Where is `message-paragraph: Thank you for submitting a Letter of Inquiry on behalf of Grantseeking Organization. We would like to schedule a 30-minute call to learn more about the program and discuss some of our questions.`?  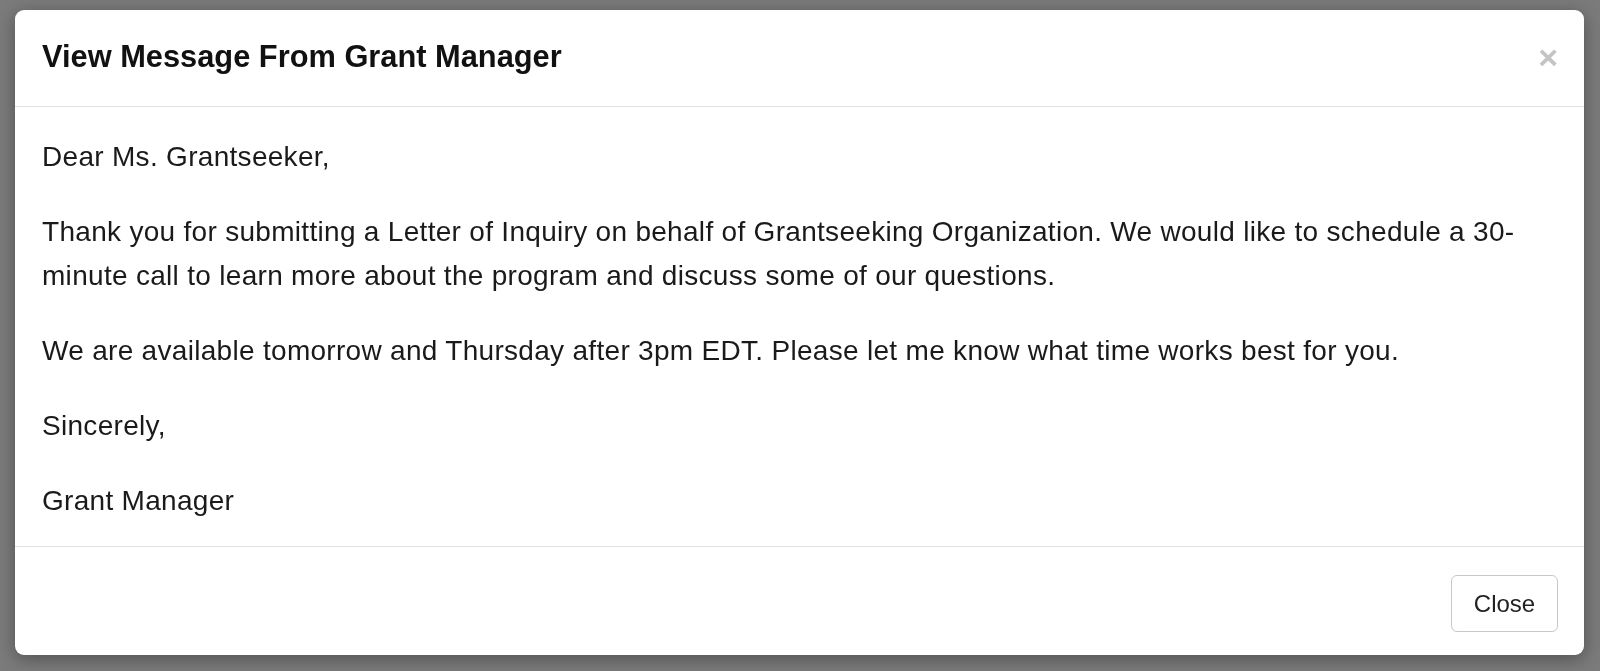
message-paragraph: Thank you for submitting a Letter of Inquiry on behalf of Grantseeking Organization. We would like to schedule a 30-minute call to learn more about the program and discuss some of our questions. is located at coordinates (779, 254).